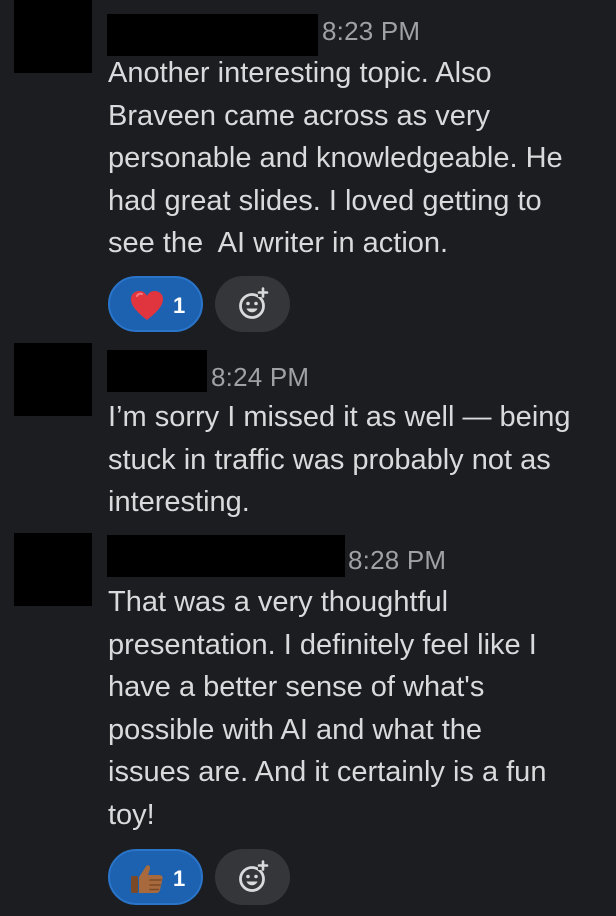 Image resolution: width=616 pixels, height=916 pixels. I want to click on reaction-heart-button: 1, so click(155, 304).